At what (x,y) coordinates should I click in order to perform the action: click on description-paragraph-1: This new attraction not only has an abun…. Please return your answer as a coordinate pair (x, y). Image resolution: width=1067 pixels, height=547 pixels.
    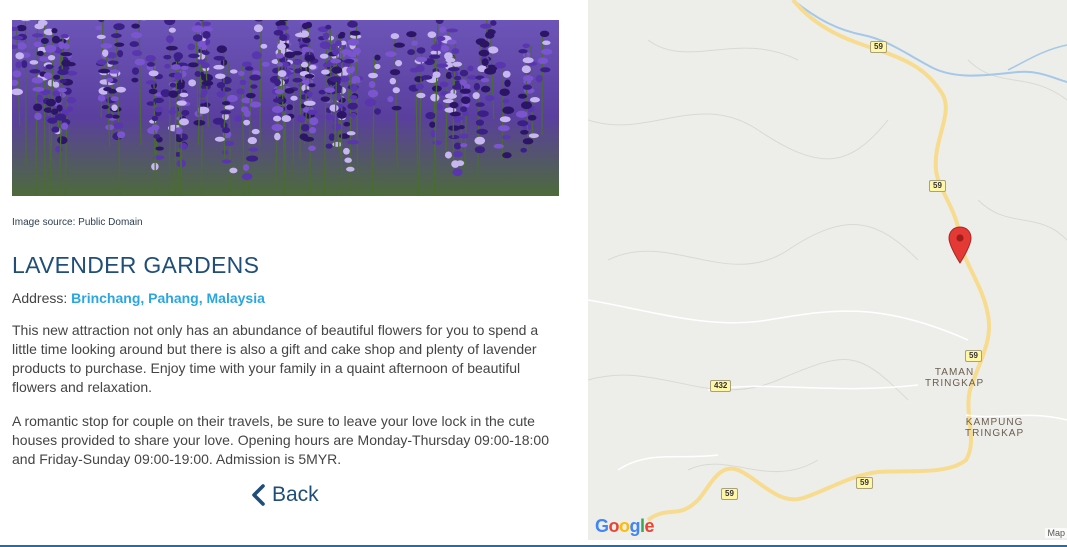
    Looking at the image, I should click on (275, 358).